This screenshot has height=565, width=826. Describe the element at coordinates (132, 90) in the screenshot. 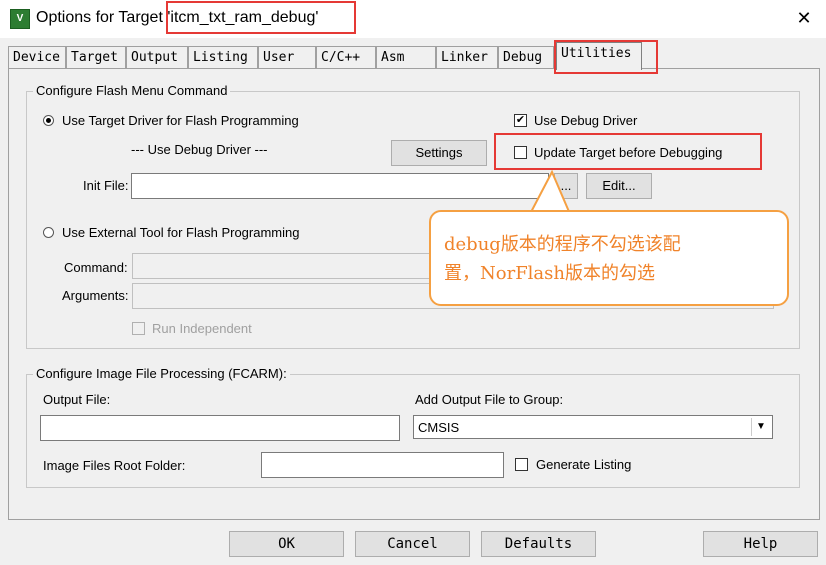

I see `flash-menu-legend: Configure Flash Menu Command` at that location.